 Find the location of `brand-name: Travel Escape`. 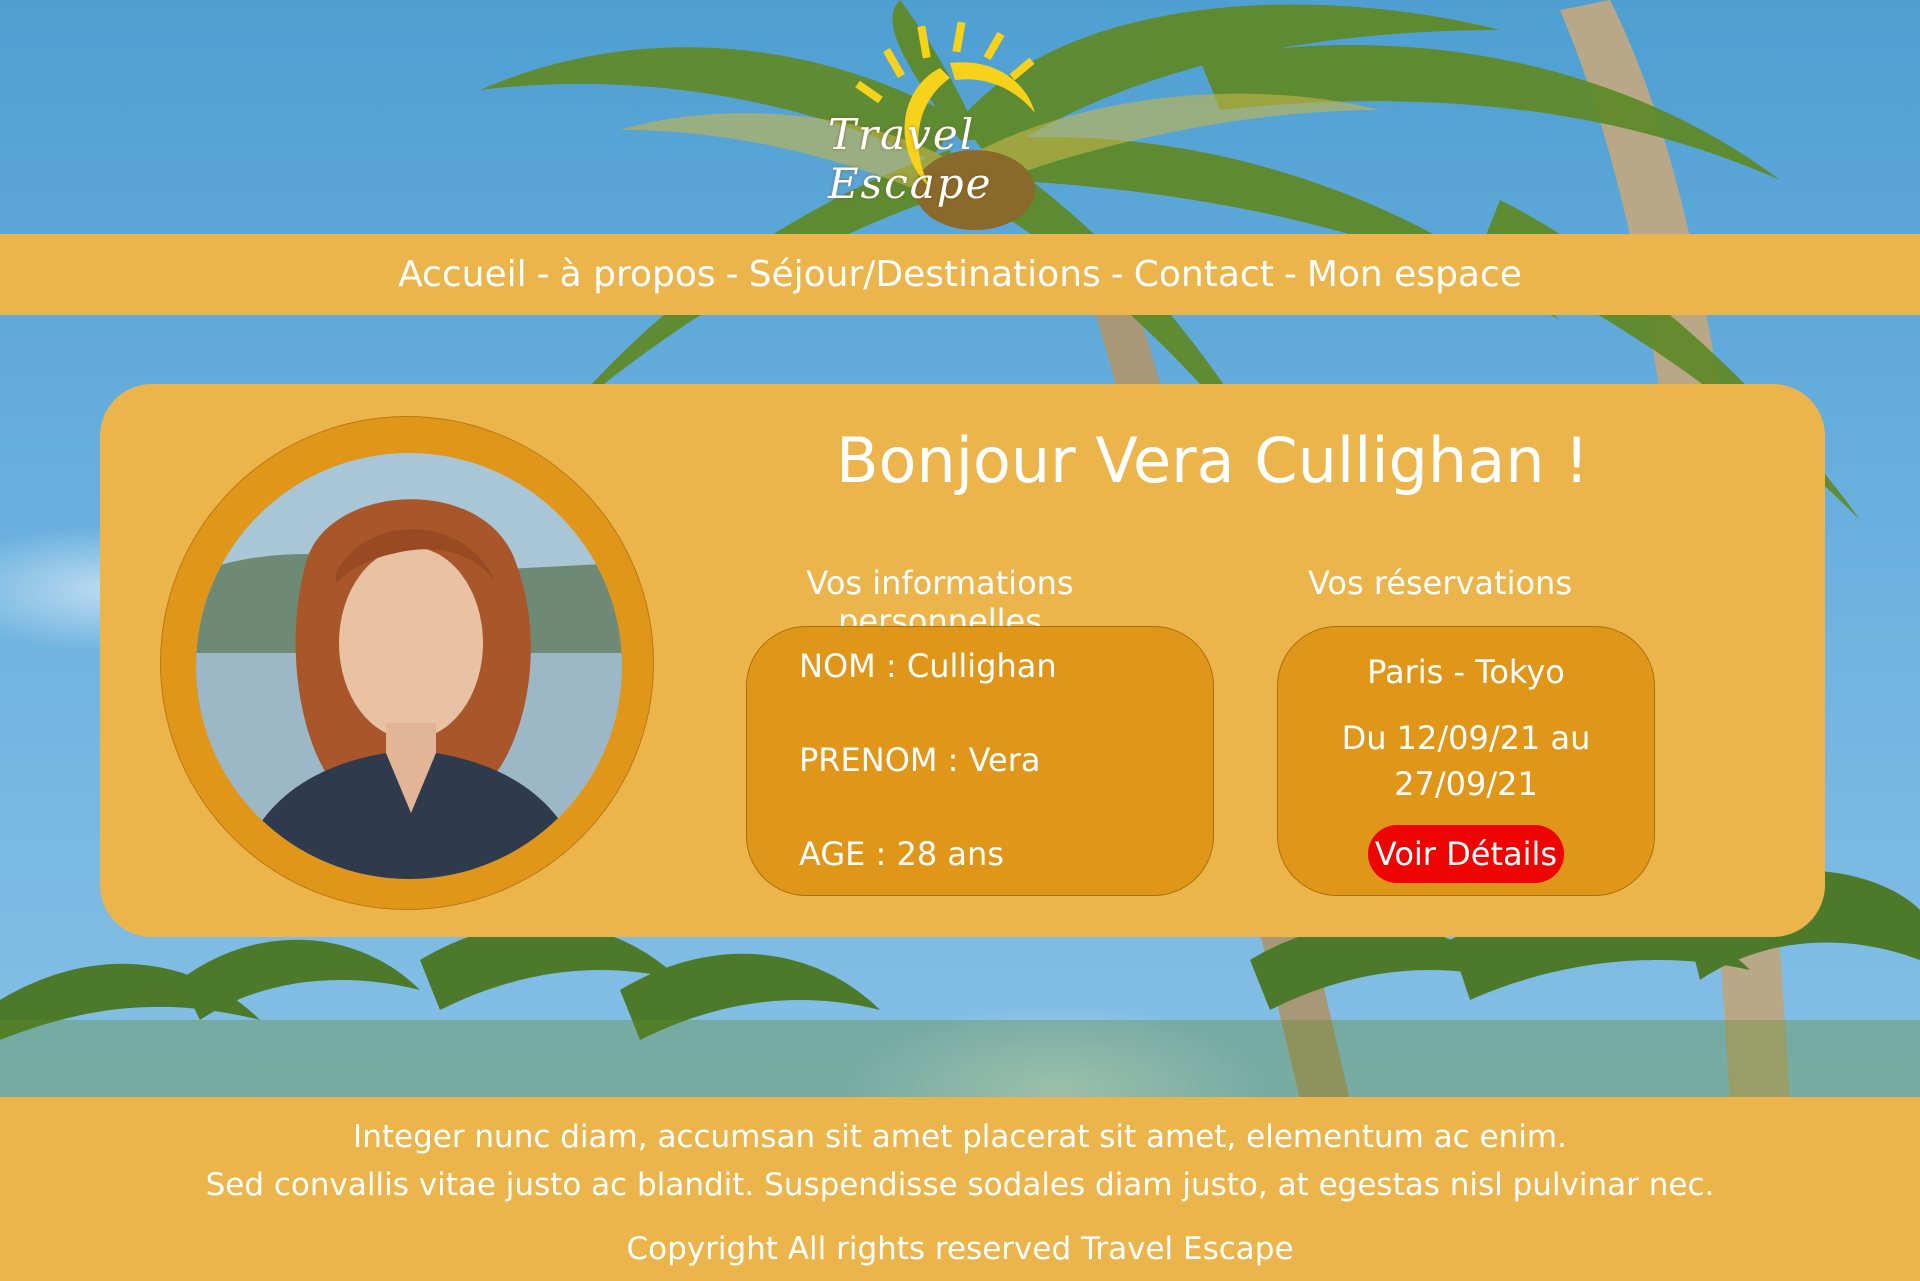

brand-name: Travel Escape is located at coordinates (910, 159).